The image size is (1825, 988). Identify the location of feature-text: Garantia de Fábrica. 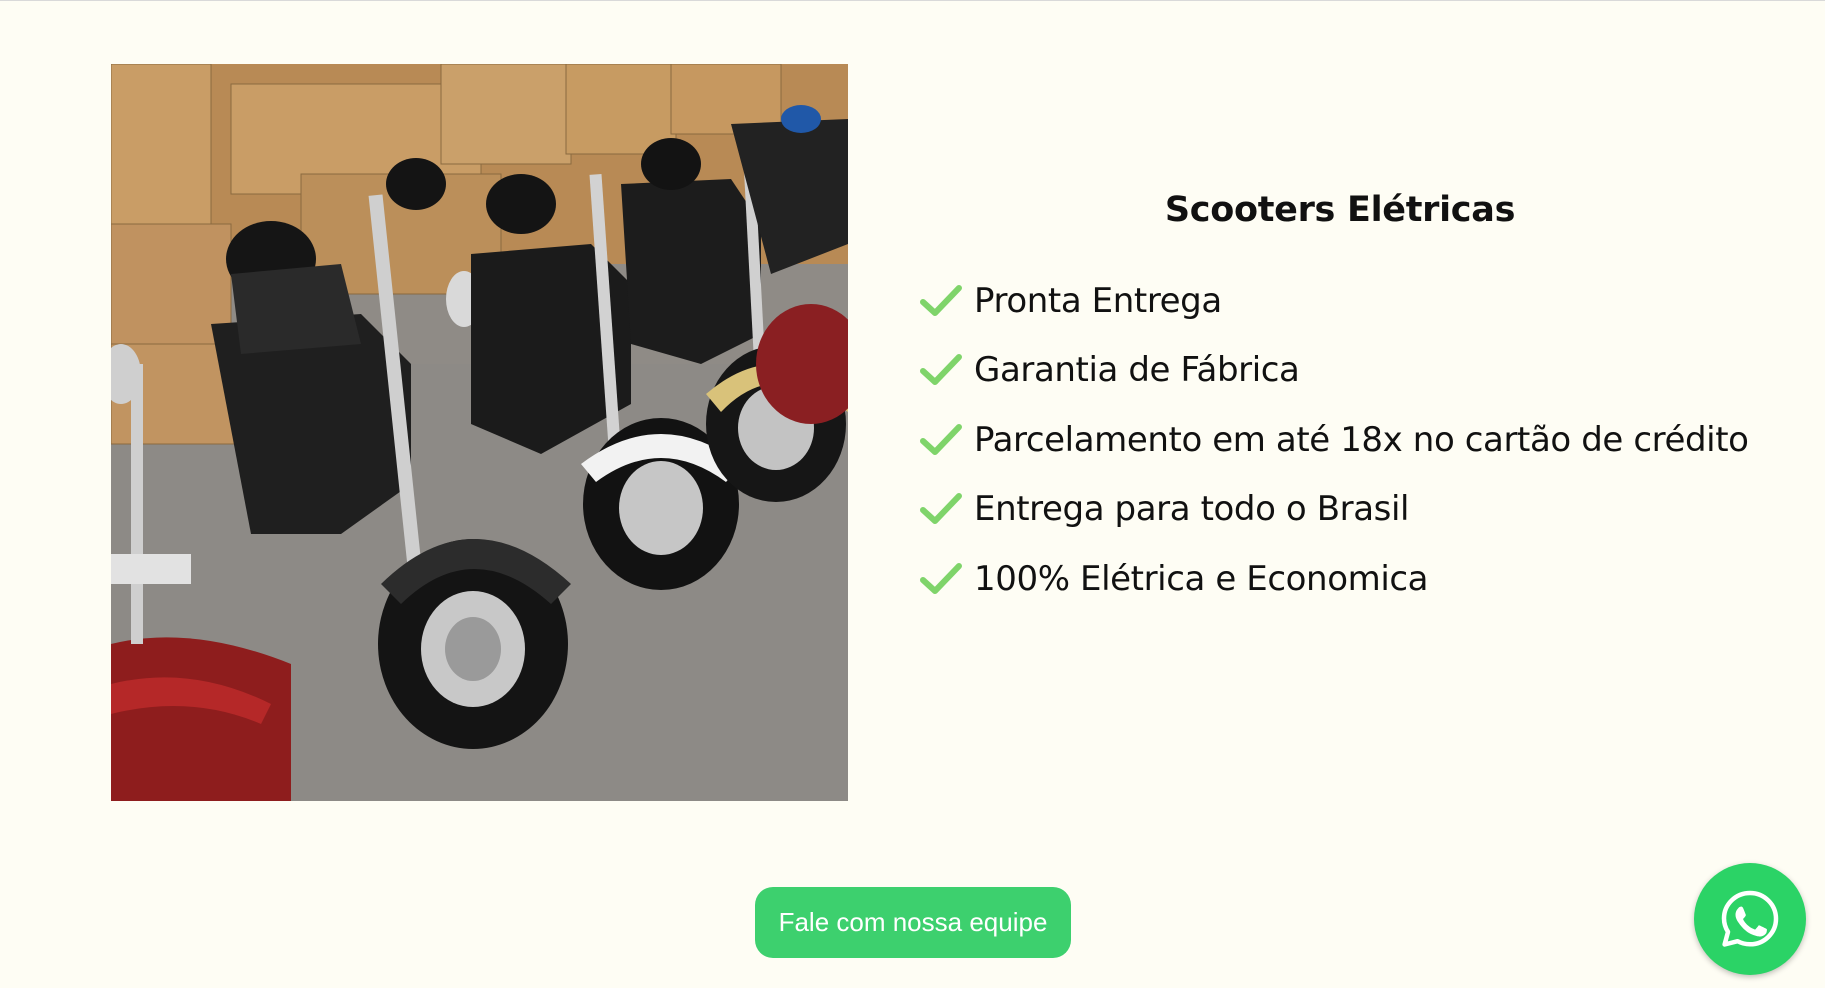
(1137, 370).